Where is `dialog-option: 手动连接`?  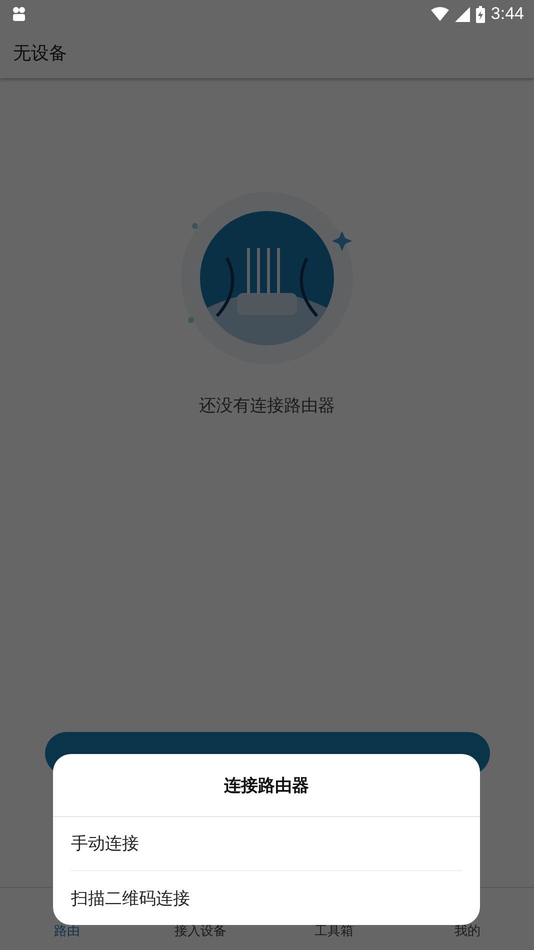
dialog-option: 手动连接 is located at coordinates (266, 844).